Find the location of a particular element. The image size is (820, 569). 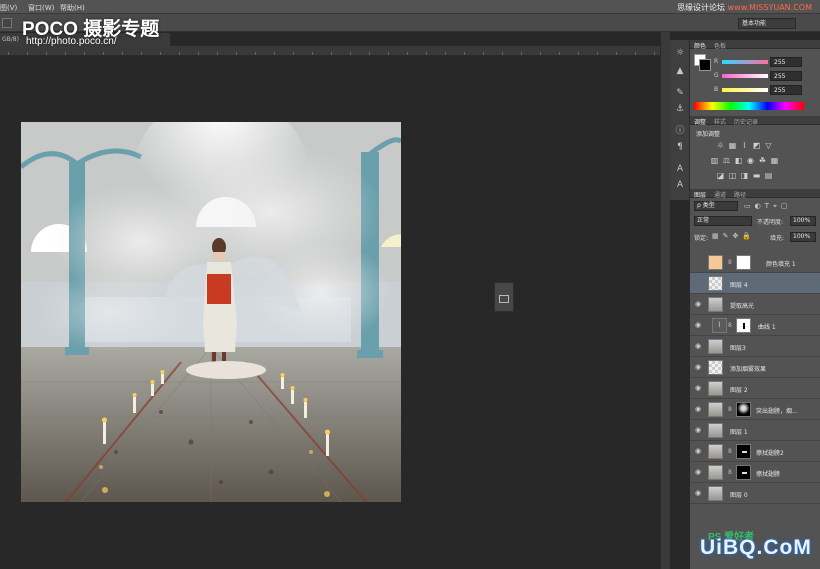

red-bar is located at coordinates (745, 62).